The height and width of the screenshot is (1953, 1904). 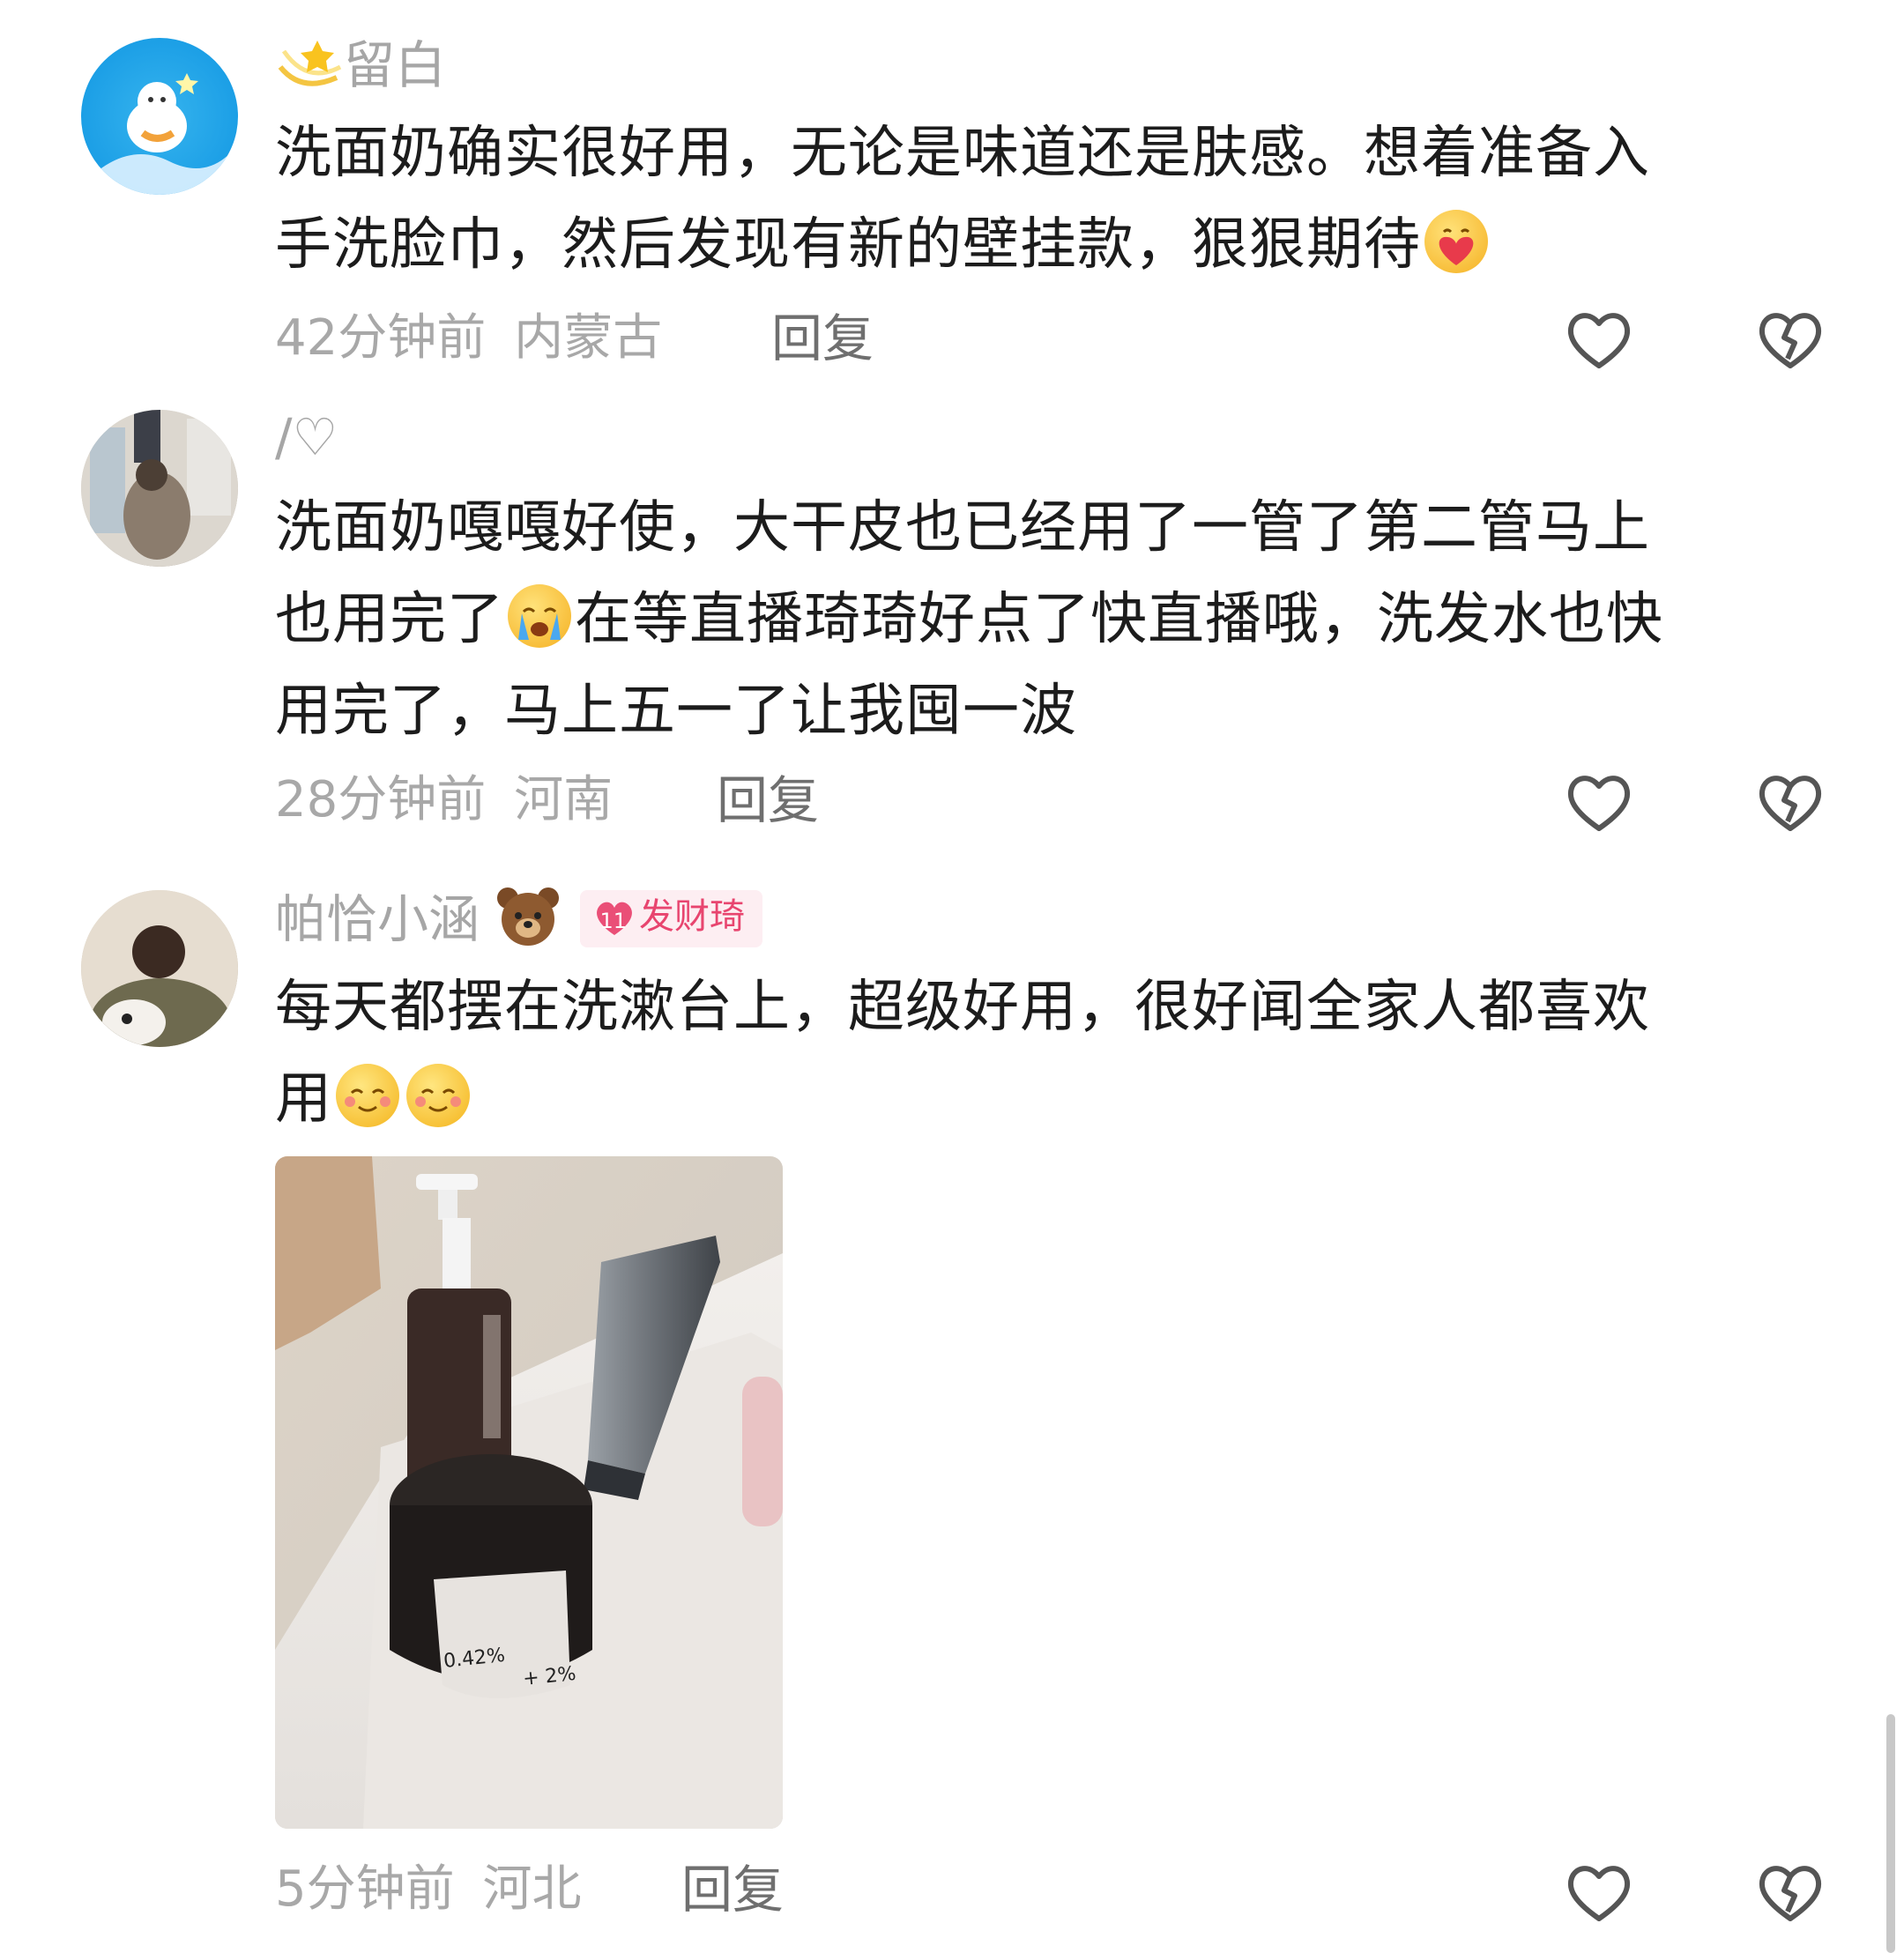 What do you see at coordinates (396, 65) in the screenshot?
I see `username-text: 留白` at bounding box center [396, 65].